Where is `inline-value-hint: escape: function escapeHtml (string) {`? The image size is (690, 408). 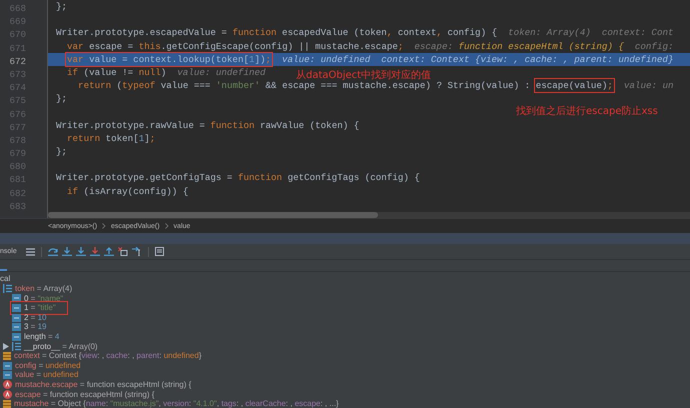 inline-value-hint: escape: function escapeHtml (string) { is located at coordinates (519, 46).